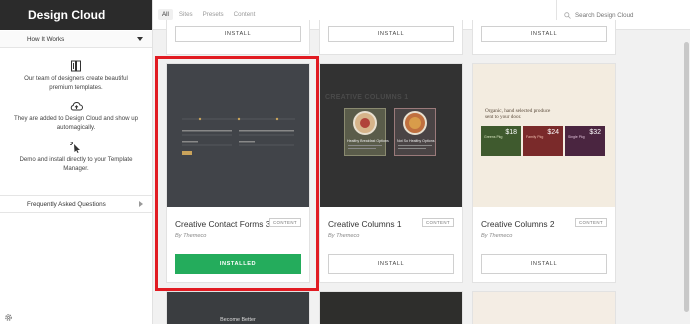 This screenshot has height=324, width=690. What do you see at coordinates (76, 66) in the screenshot?
I see `templates-icon` at bounding box center [76, 66].